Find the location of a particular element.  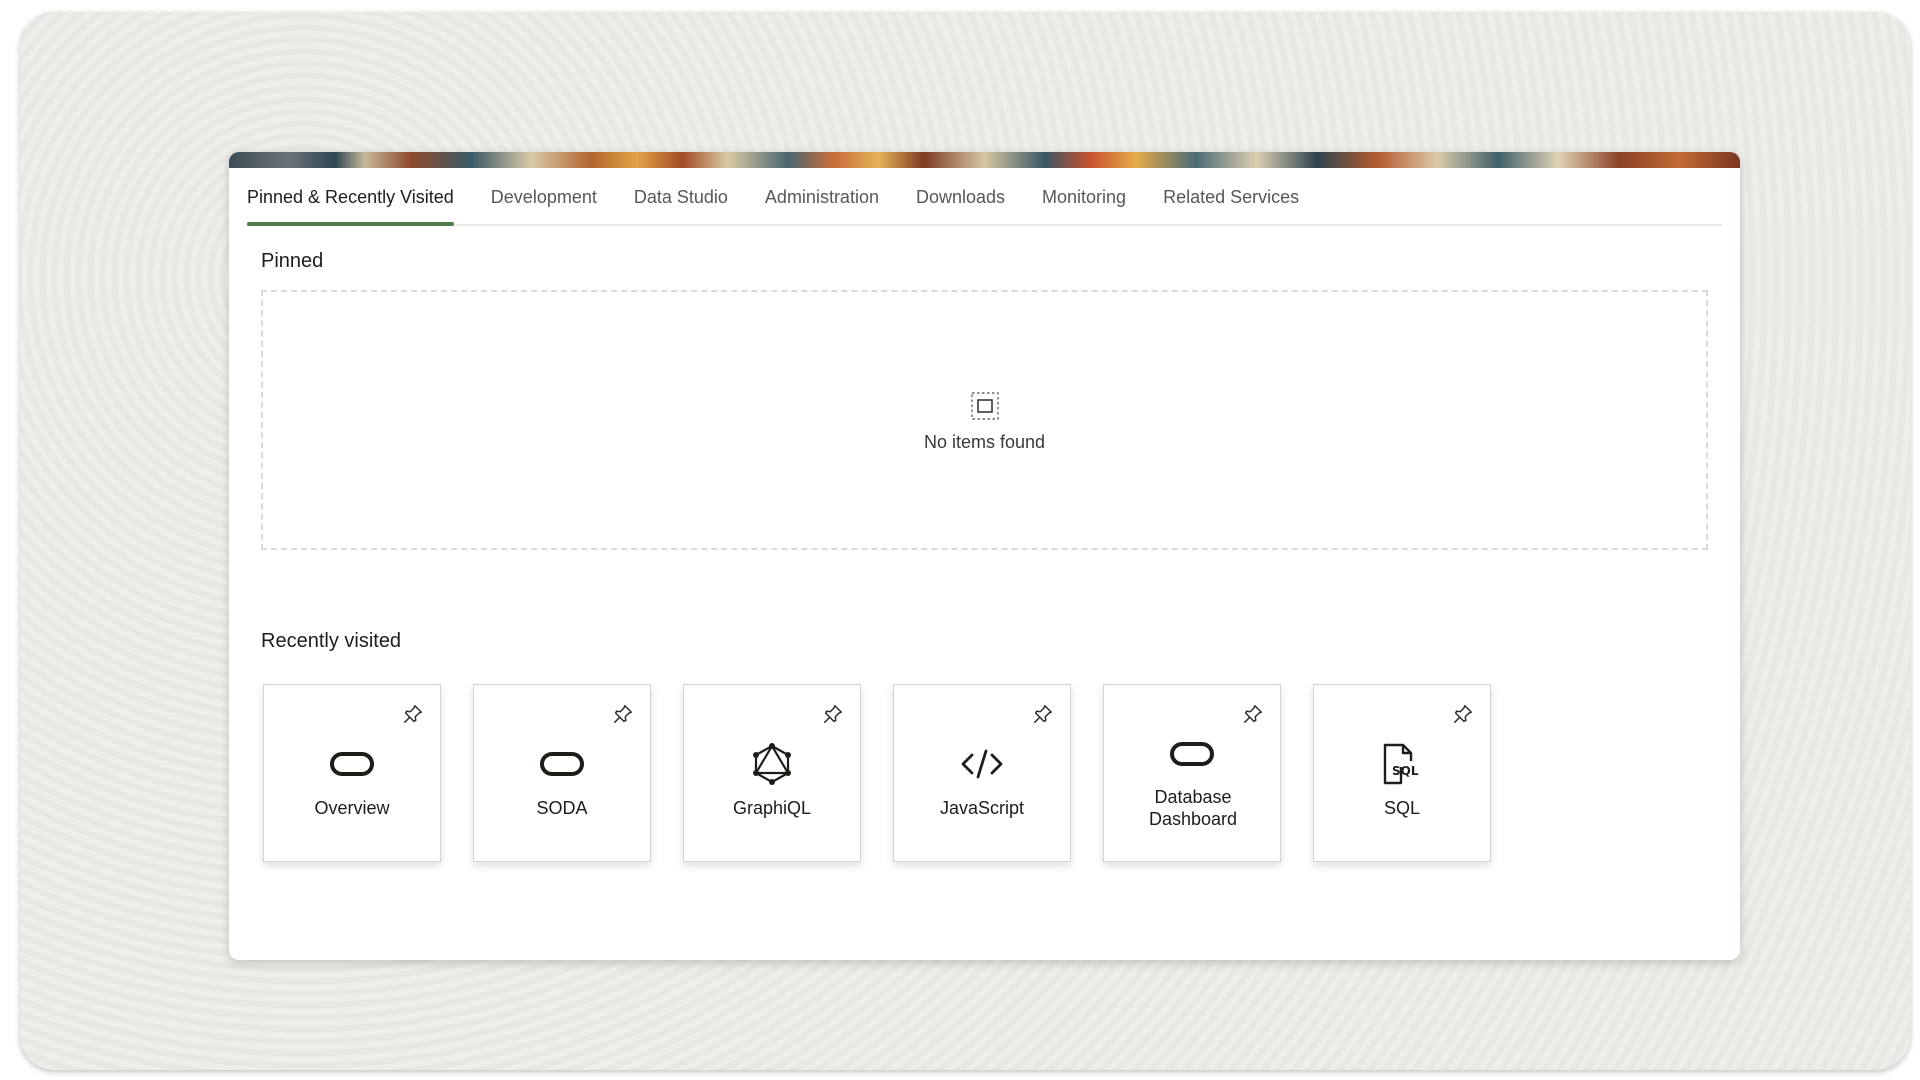

tile-sql: SQL SQL is located at coordinates (1402, 773).